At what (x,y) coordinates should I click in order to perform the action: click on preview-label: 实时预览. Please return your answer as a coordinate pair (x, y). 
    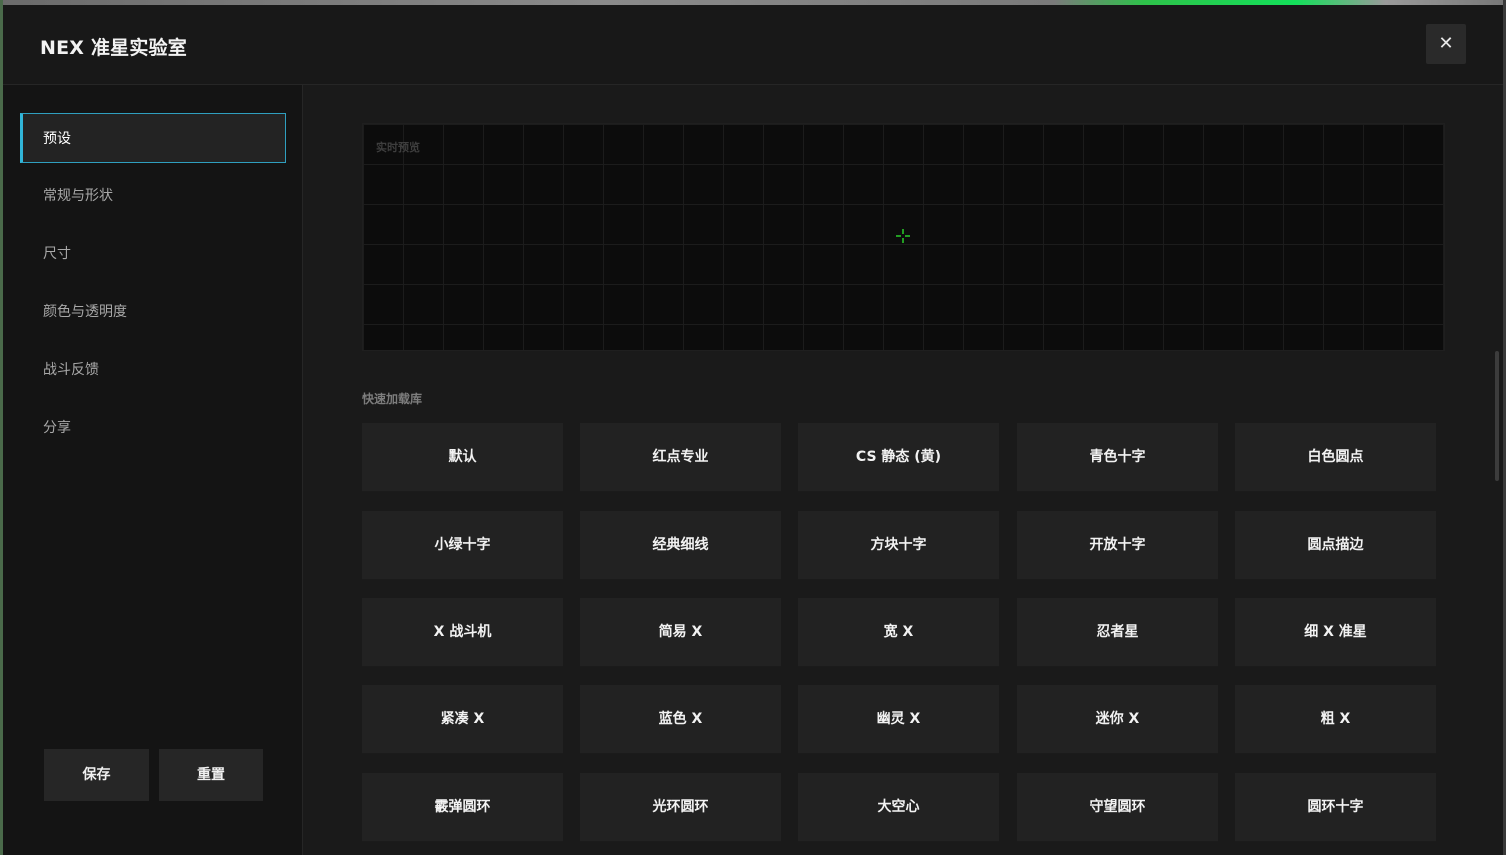
    Looking at the image, I should click on (398, 147).